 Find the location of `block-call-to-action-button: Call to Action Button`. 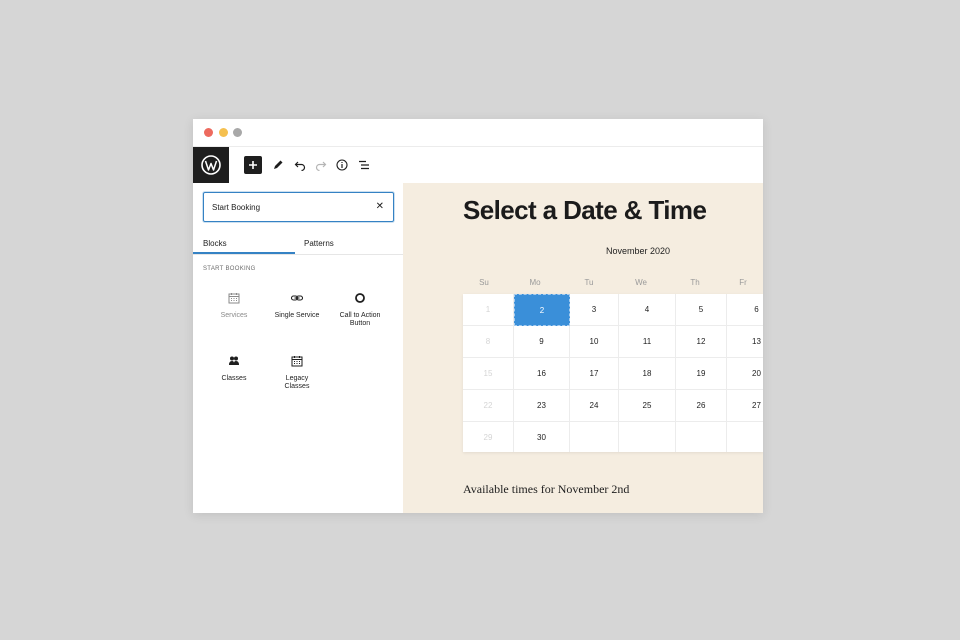

block-call-to-action-button: Call to Action Button is located at coordinates (360, 309).